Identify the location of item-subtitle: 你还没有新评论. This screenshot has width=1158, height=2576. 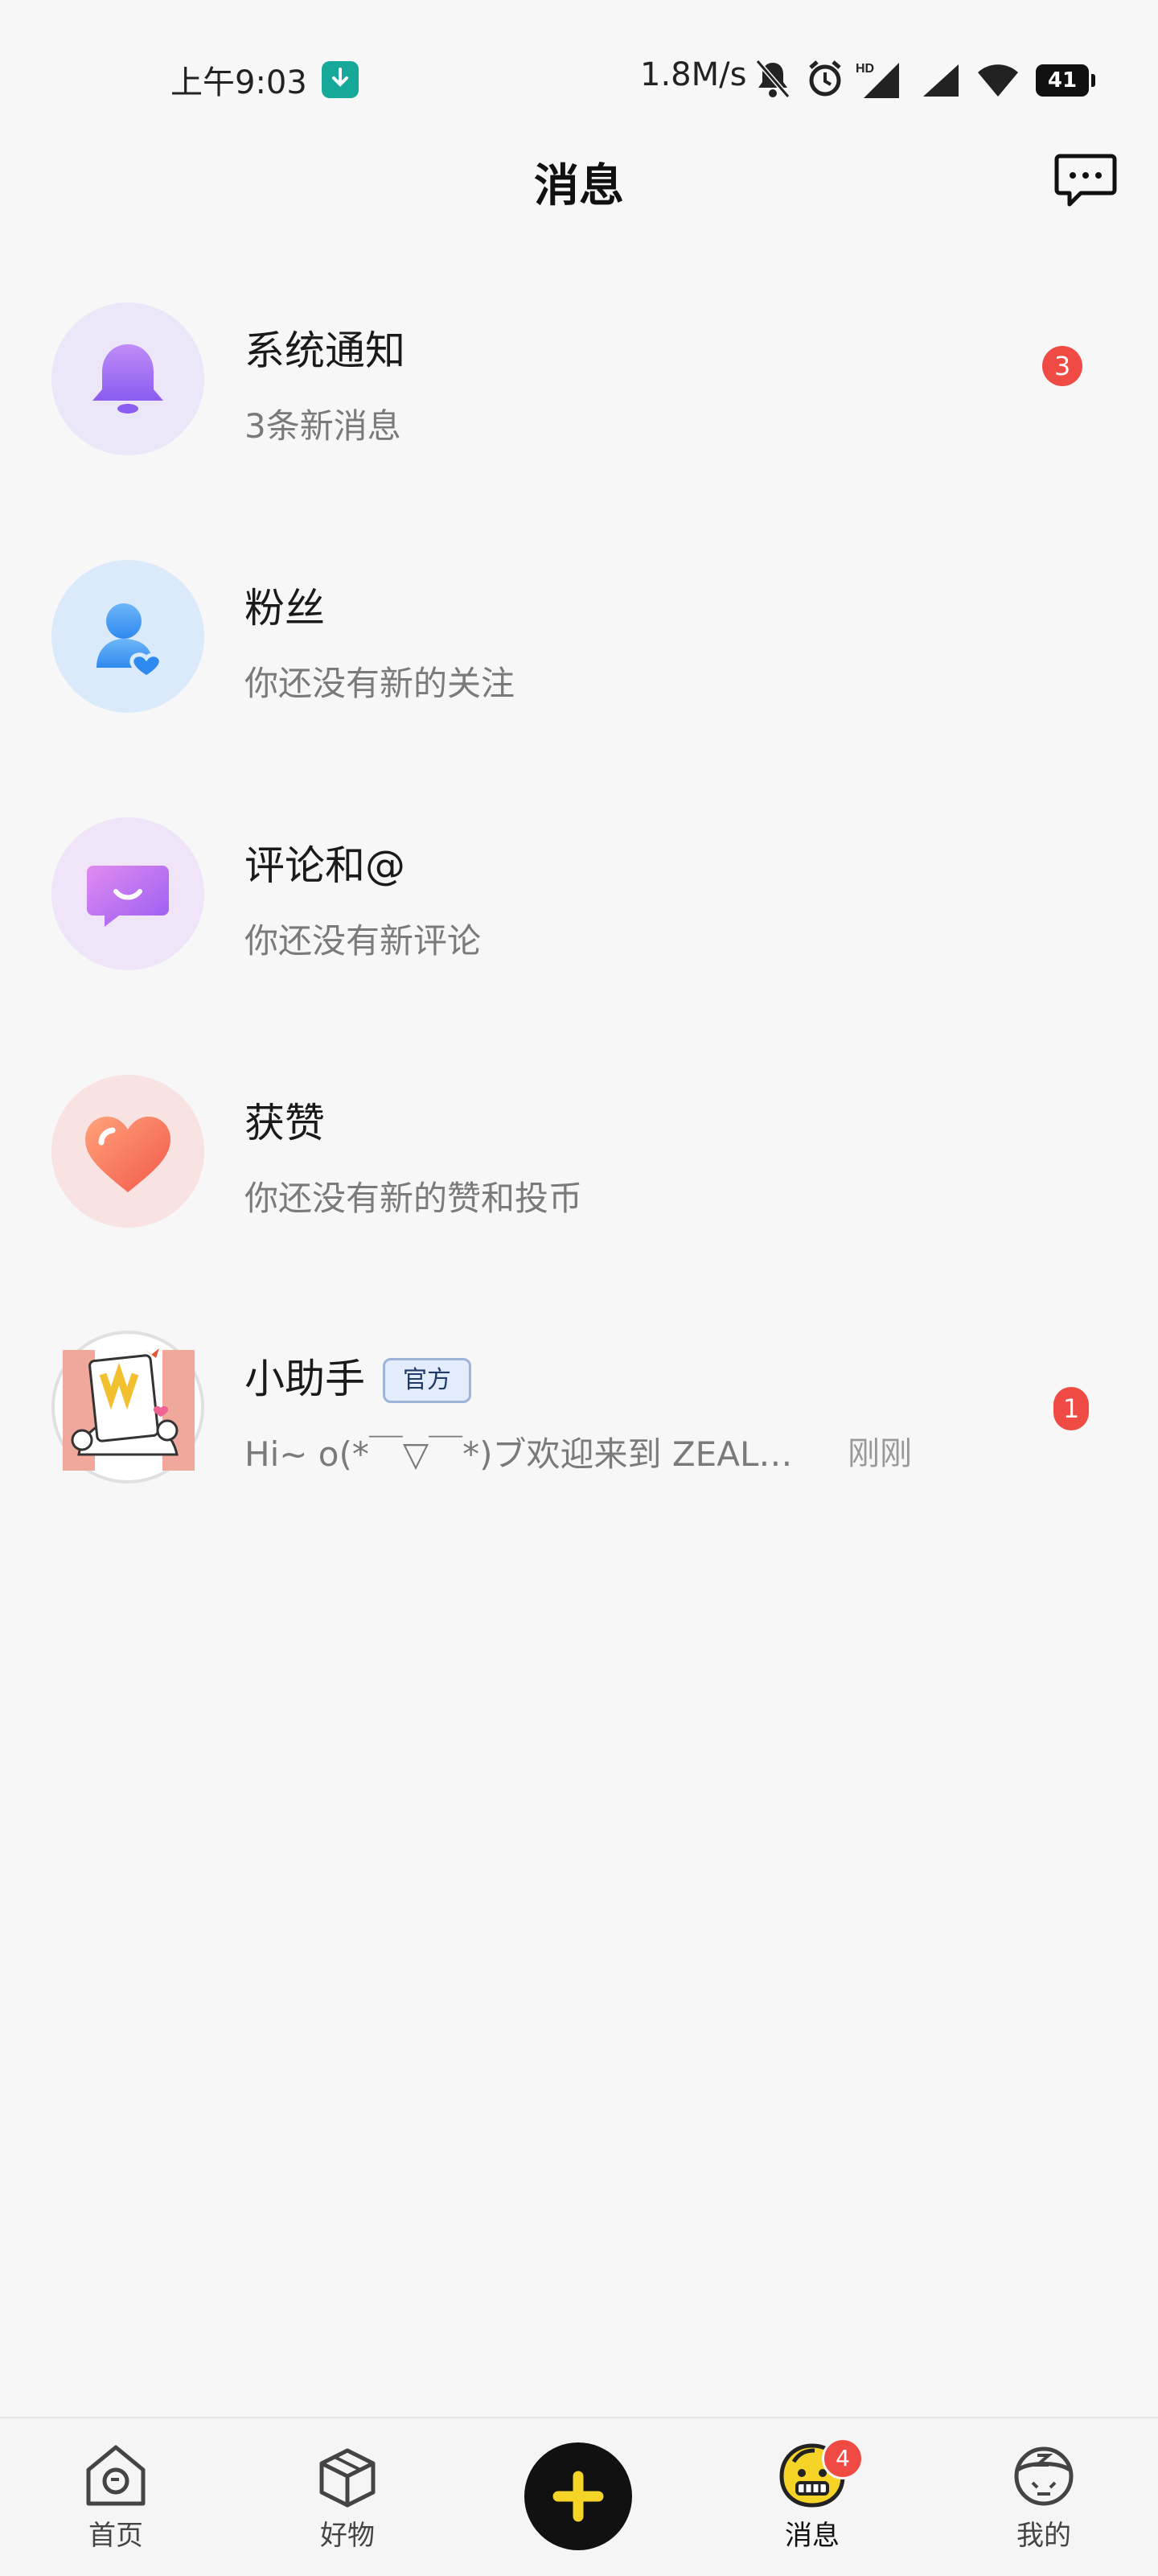
(363, 941).